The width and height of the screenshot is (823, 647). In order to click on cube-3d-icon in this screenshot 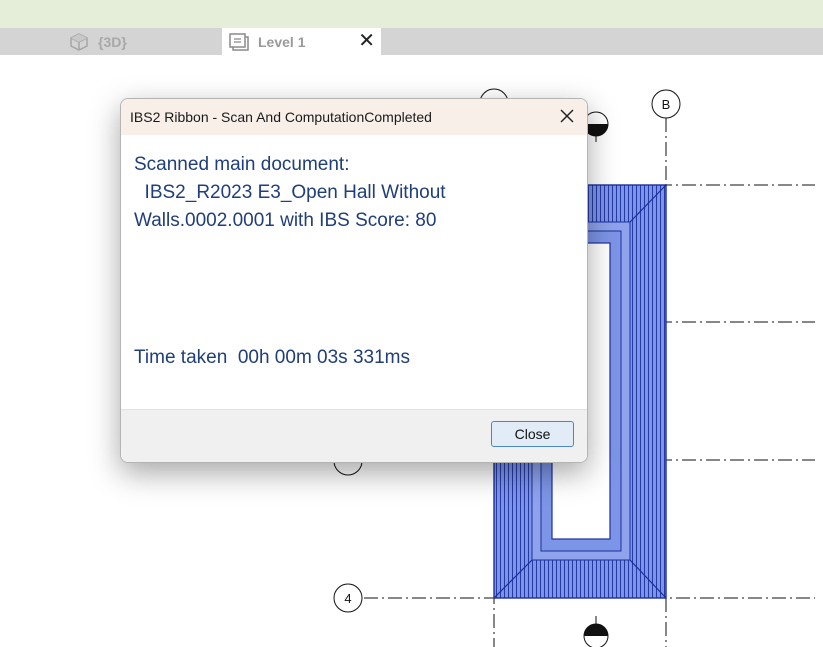, I will do `click(79, 42)`.